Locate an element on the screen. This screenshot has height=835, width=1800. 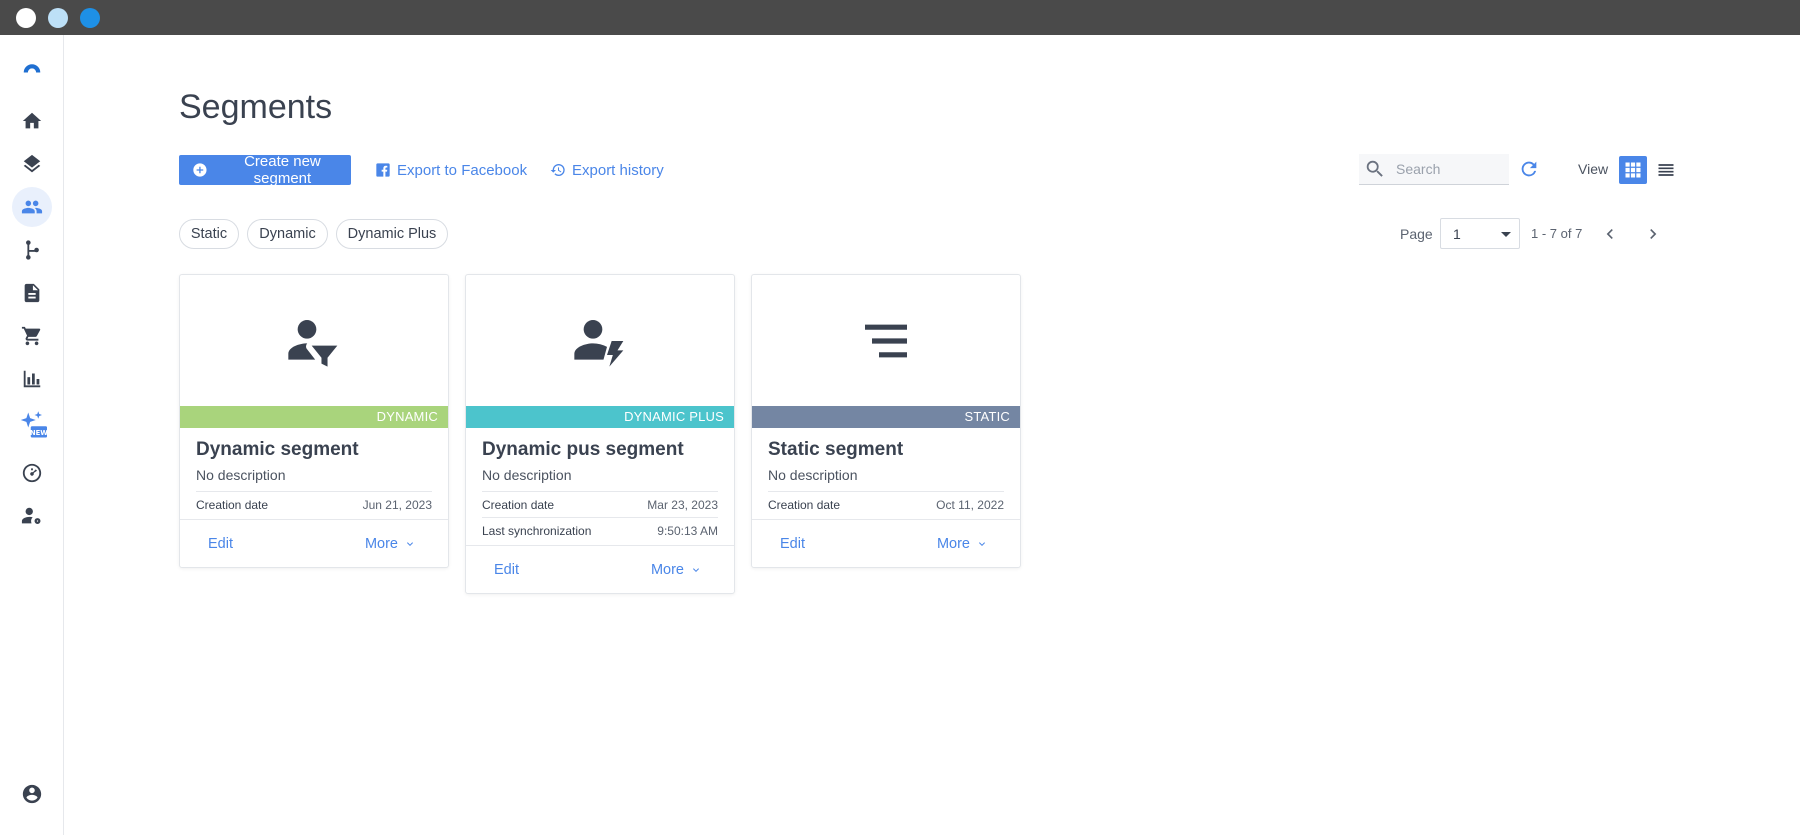
account-icon is located at coordinates (32, 794).